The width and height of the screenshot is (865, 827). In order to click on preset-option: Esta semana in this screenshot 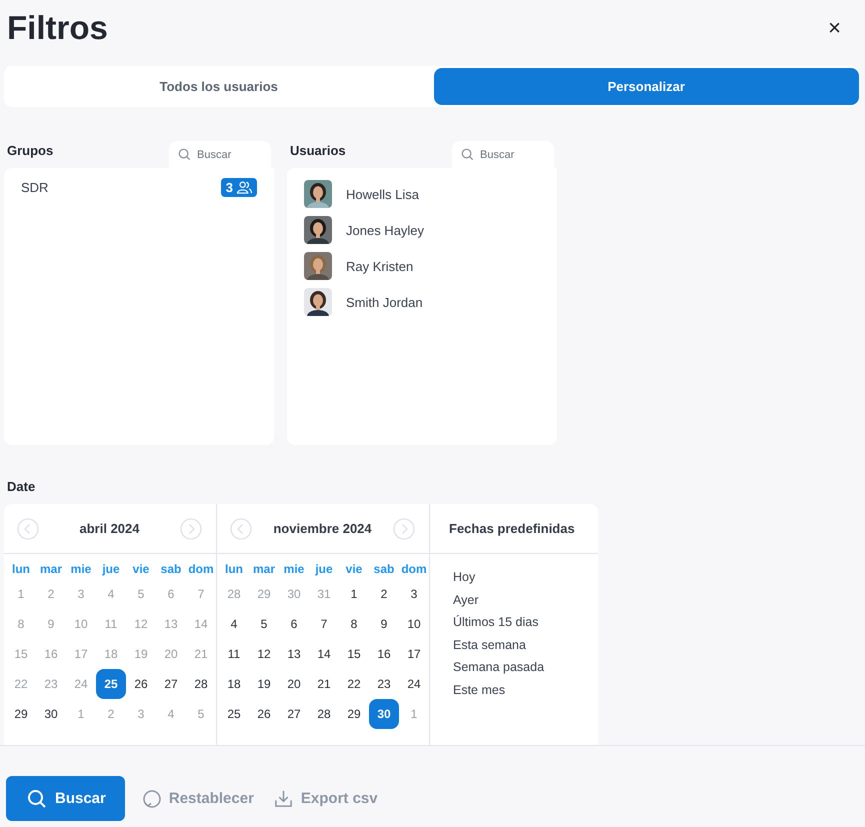, I will do `click(525, 645)`.